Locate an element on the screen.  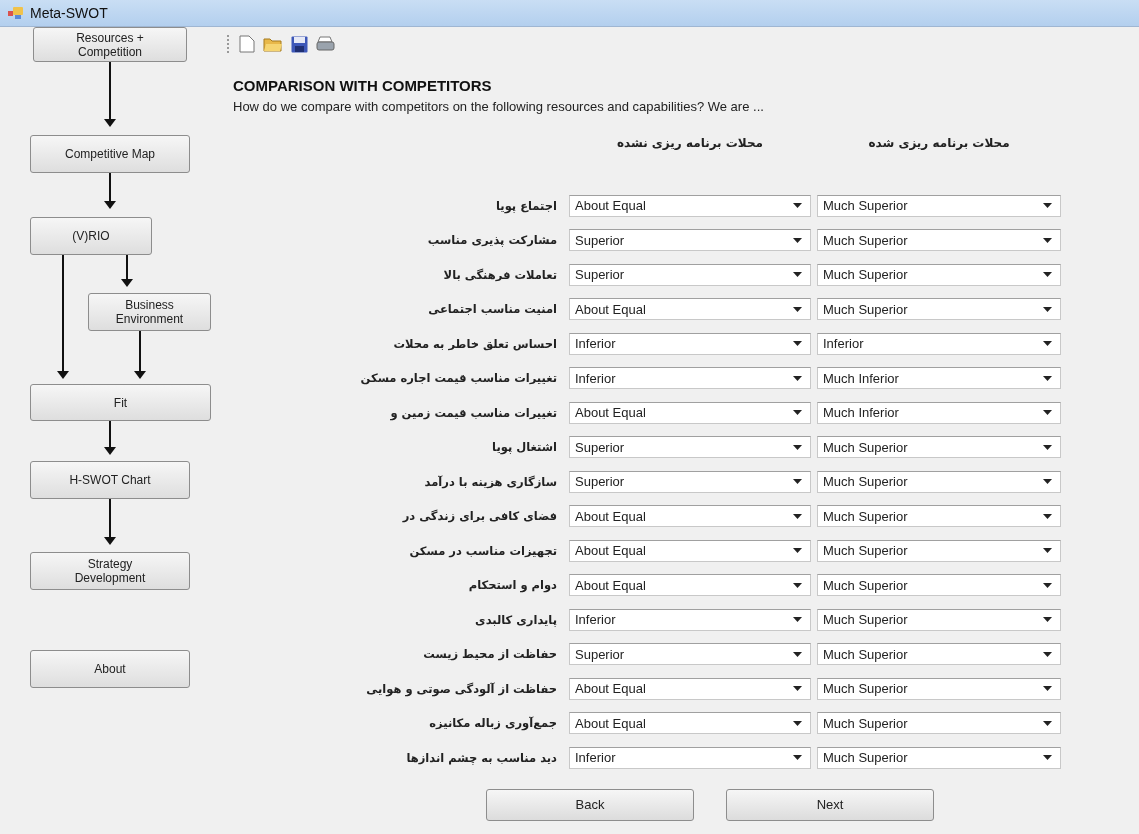
resource-label: امنیت مناسب اجتماعی is located at coordinates (492, 309).